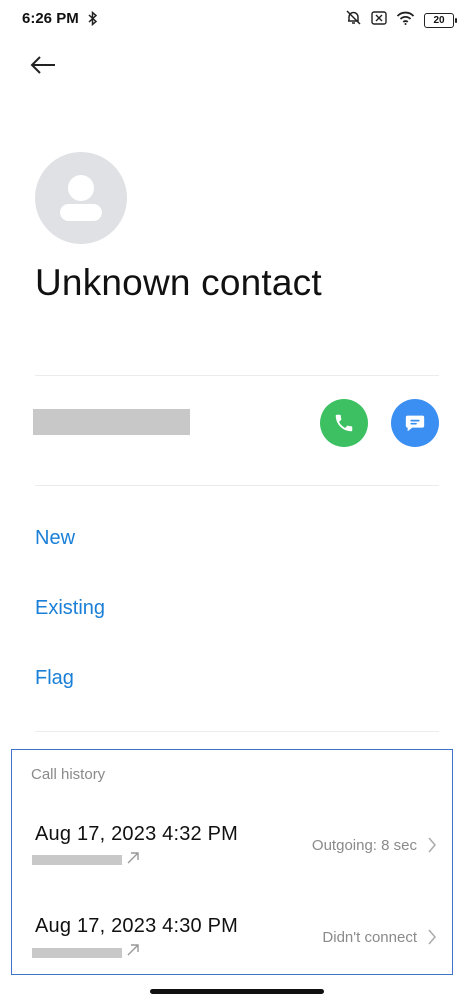 The height and width of the screenshot is (1000, 474). I want to click on call-status: Didn't connect, so click(369, 937).